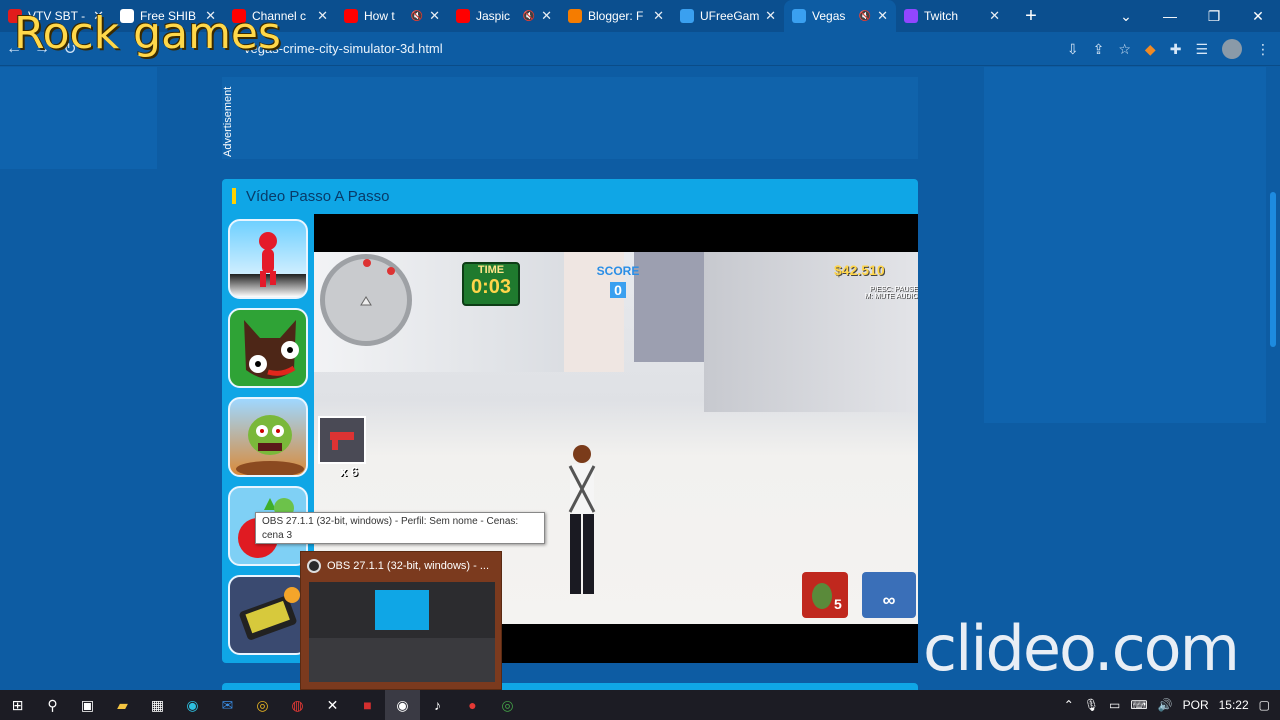  Describe the element at coordinates (1031, 16) in the screenshot. I see `new-tab-button: +` at that location.